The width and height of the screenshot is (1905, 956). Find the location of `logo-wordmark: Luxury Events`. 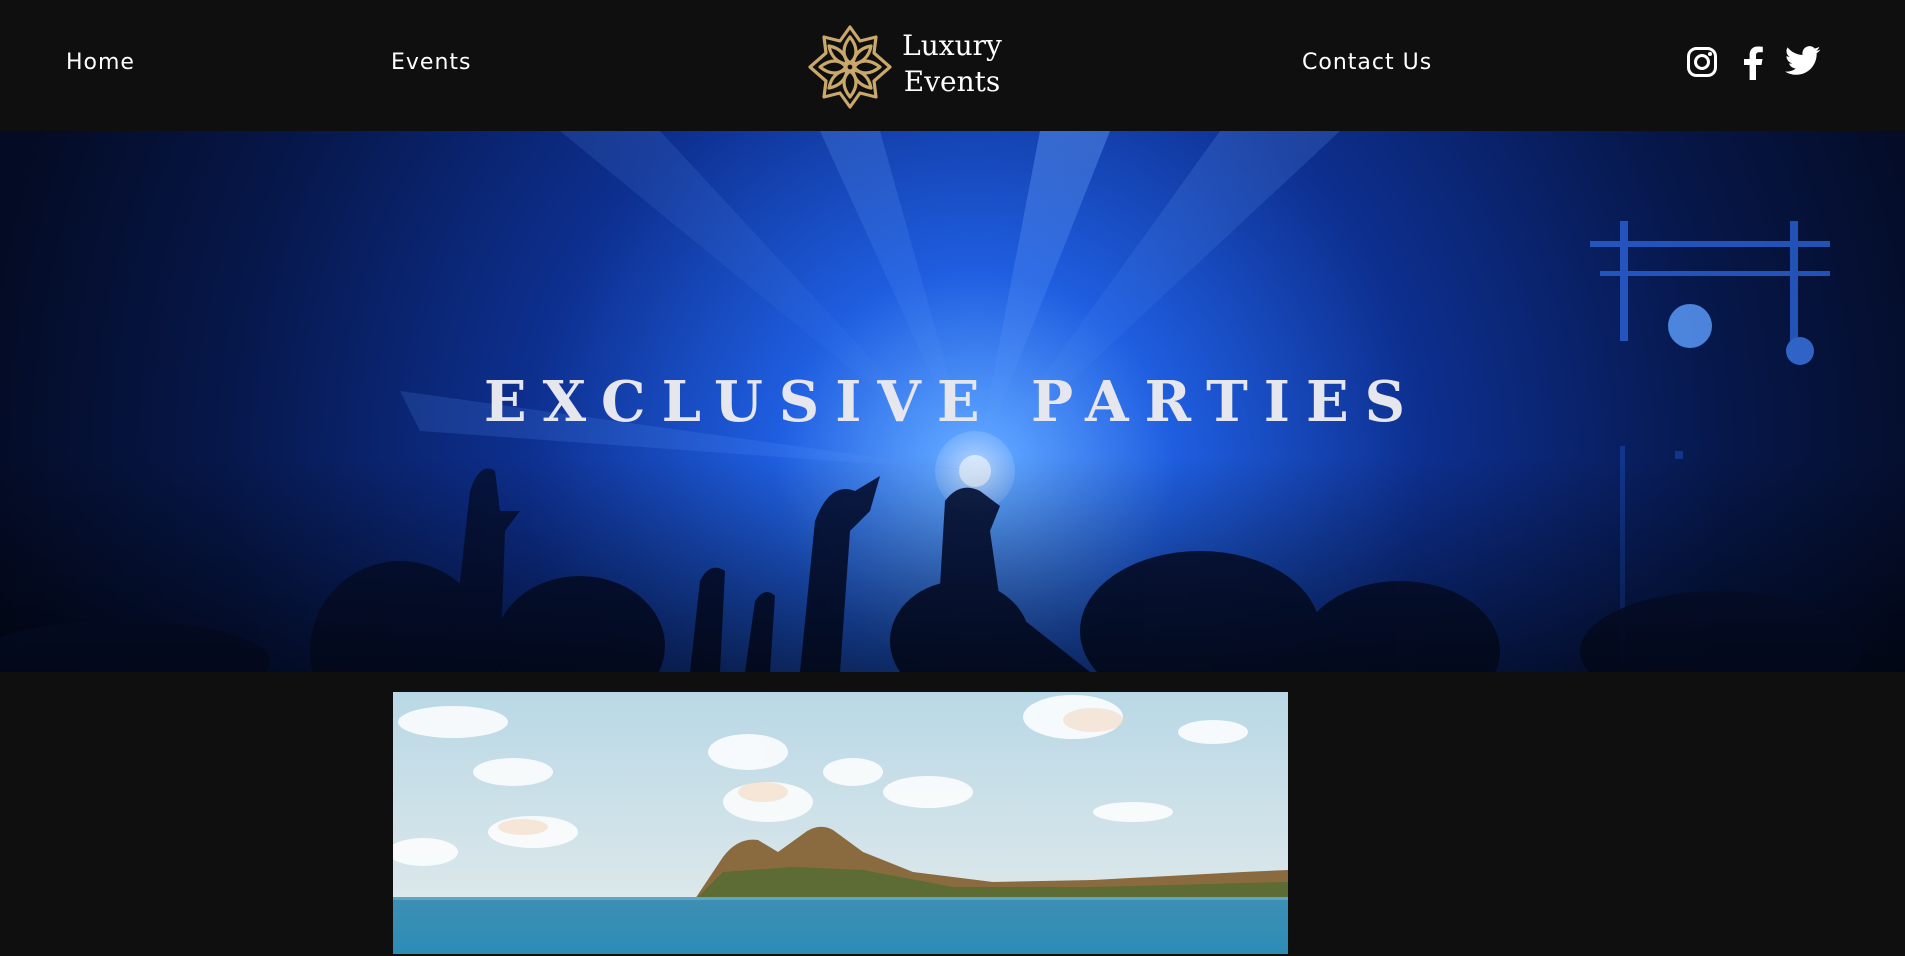

logo-wordmark: Luxury Events is located at coordinates (952, 64).